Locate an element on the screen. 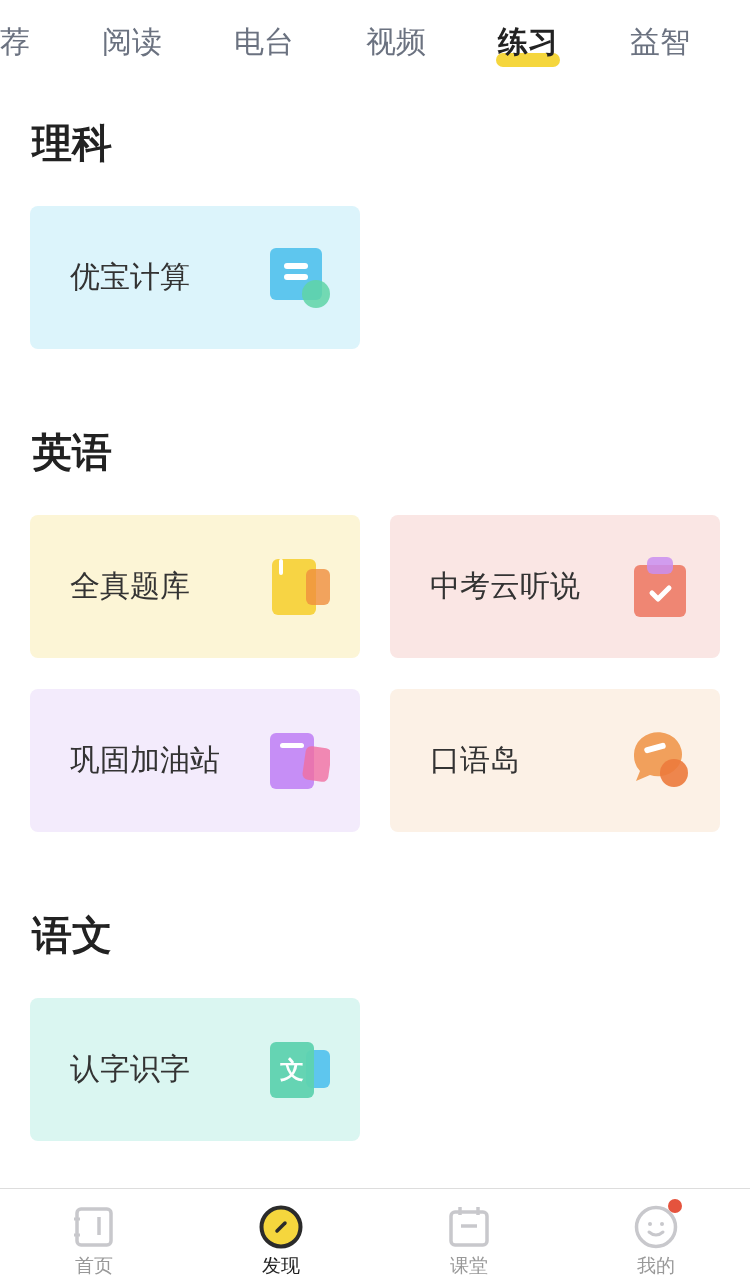  tab: 阅读 is located at coordinates (132, 42).